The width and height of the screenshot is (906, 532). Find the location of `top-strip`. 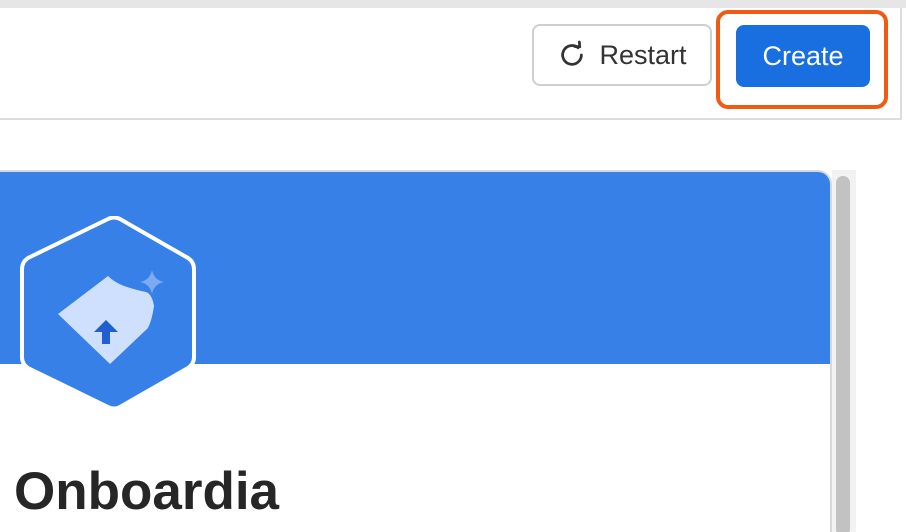

top-strip is located at coordinates (453, 4).